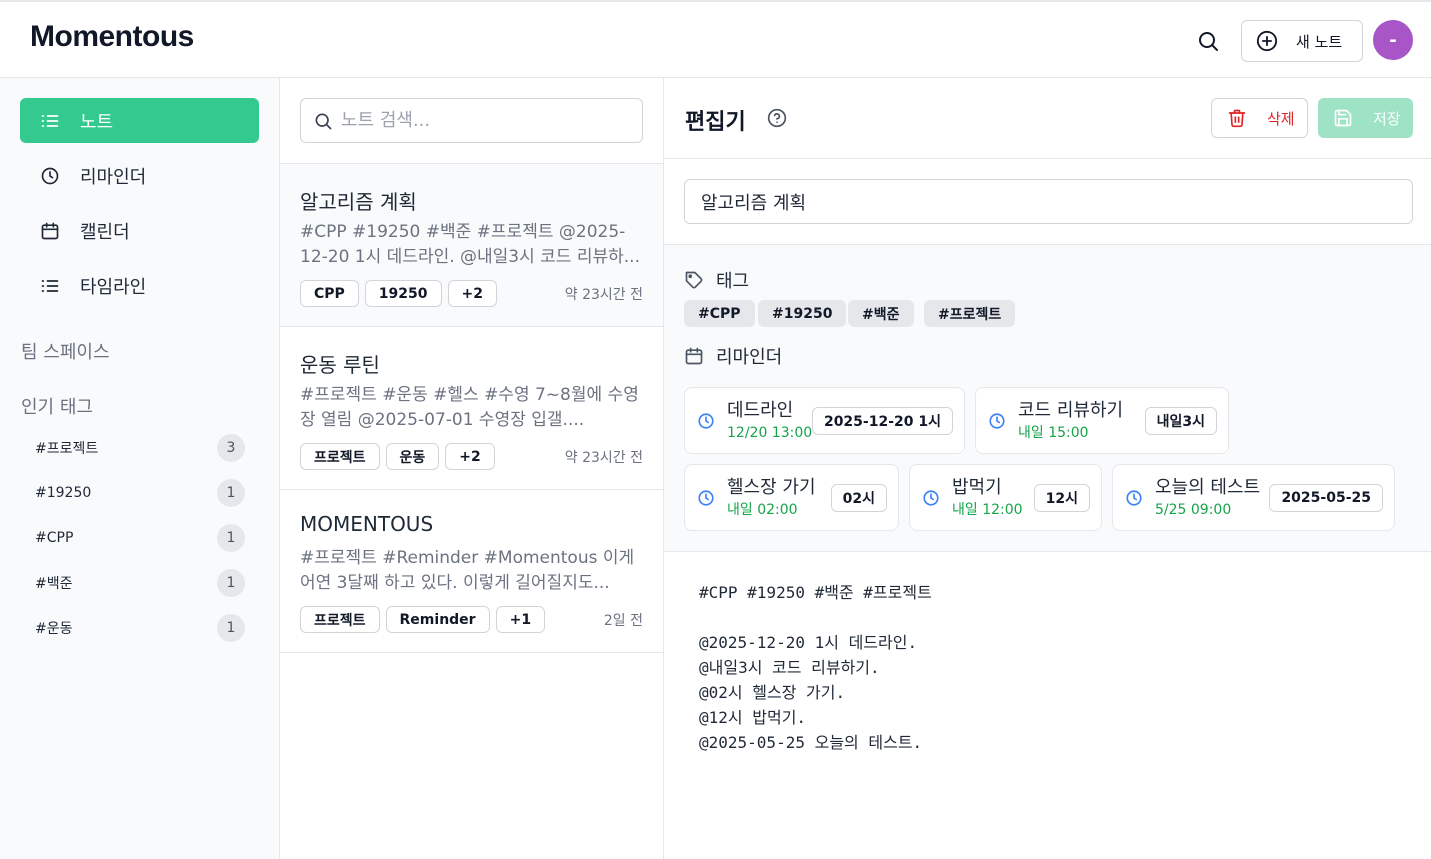 The image size is (1431, 859). I want to click on tags-label: 태그, so click(733, 281).